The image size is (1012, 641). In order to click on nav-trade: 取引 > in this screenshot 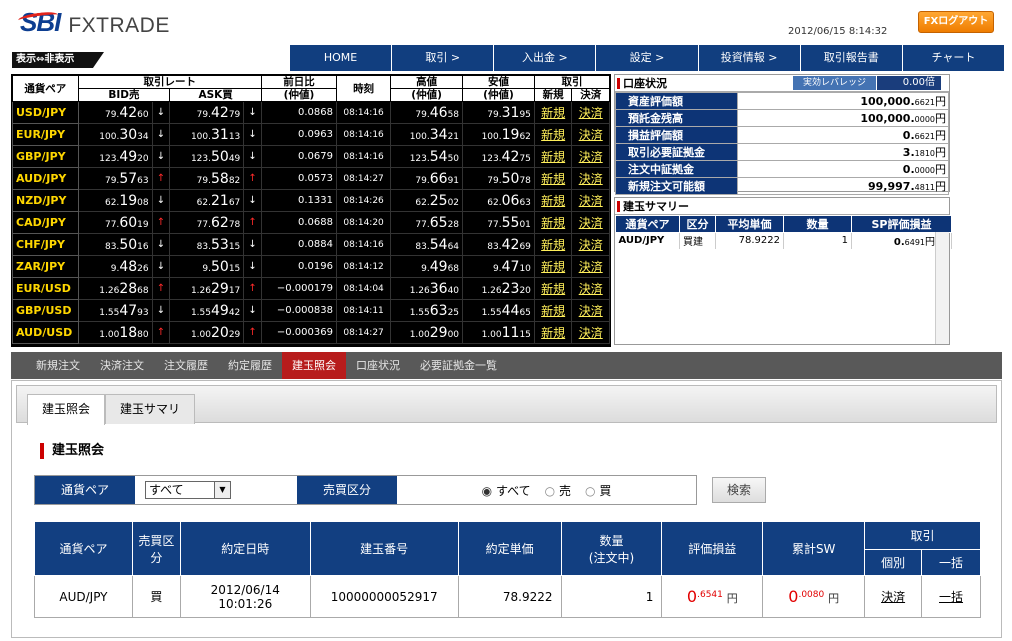, I will do `click(442, 58)`.